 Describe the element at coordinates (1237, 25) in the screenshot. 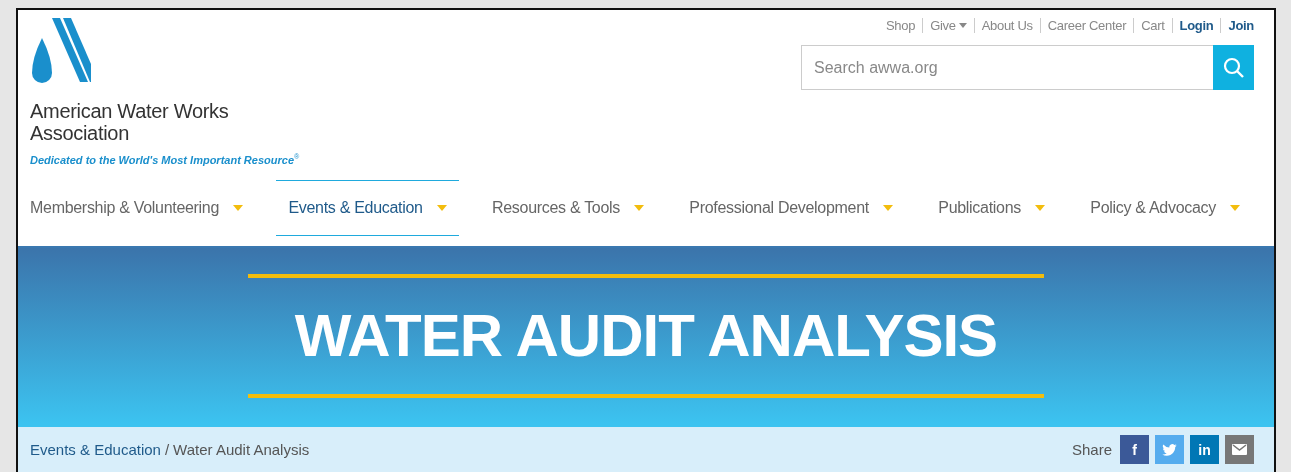

I see `utility-link: Join` at that location.